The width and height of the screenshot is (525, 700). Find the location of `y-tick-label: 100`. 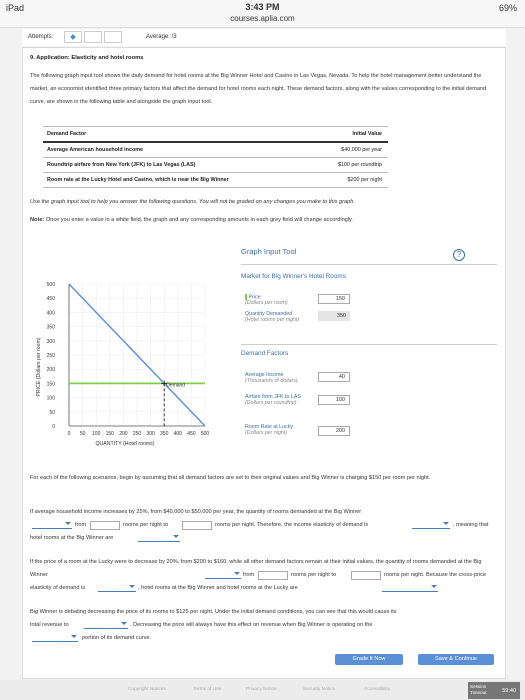

y-tick-label: 100 is located at coordinates (51, 399).